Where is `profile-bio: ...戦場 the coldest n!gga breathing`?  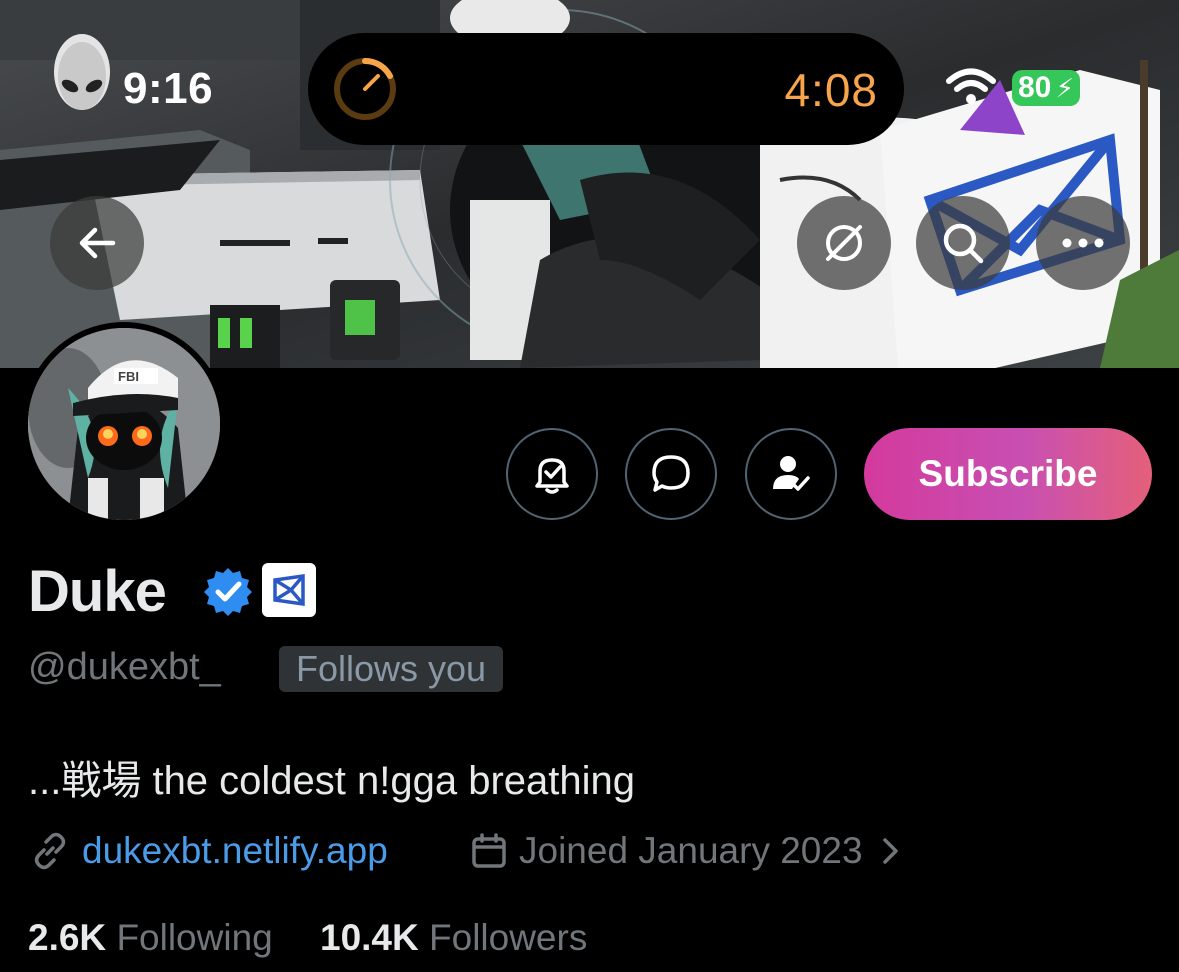 profile-bio: ...戦場 the coldest n!gga breathing is located at coordinates (332, 781).